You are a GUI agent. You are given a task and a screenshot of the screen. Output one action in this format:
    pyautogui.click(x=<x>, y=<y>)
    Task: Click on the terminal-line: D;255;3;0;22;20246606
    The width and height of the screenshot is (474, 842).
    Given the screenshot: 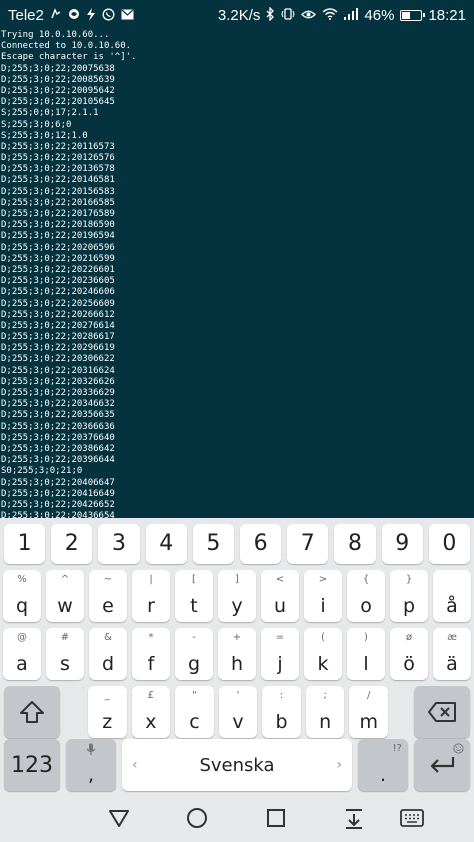 What is the action you would take?
    pyautogui.click(x=58, y=292)
    